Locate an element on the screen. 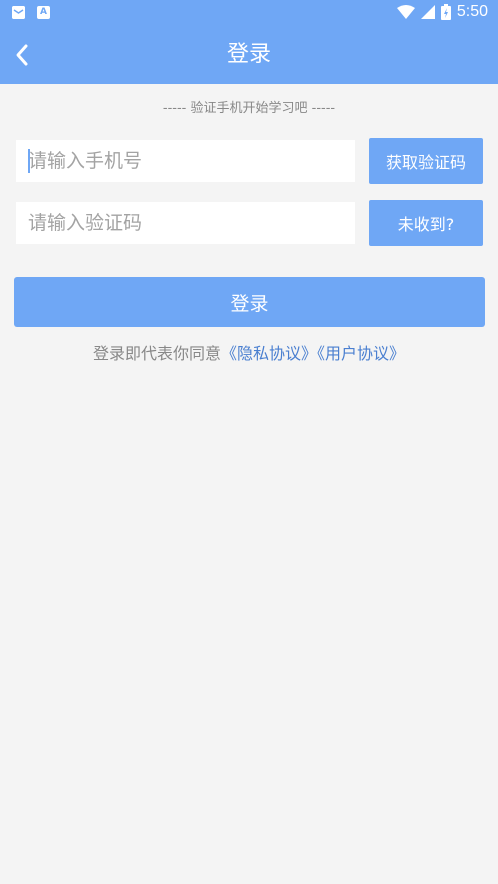  wifi-icon is located at coordinates (405, 12).